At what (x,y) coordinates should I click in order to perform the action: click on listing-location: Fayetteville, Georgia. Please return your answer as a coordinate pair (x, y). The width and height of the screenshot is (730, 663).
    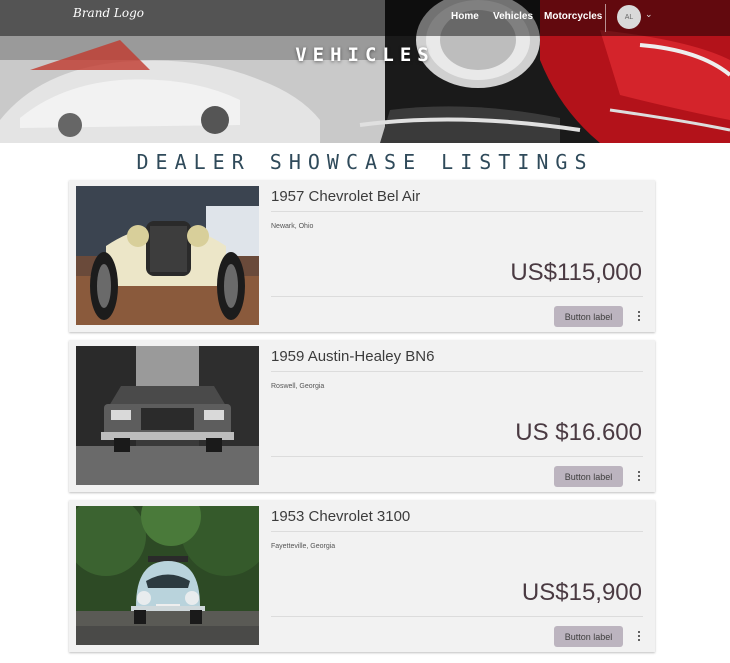
    Looking at the image, I should click on (303, 546).